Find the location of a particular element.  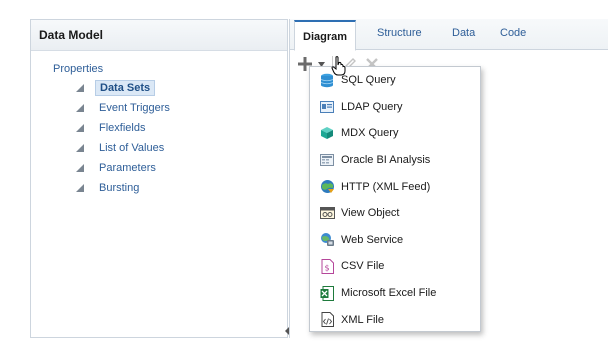

menu-item-label: MDX Query is located at coordinates (370, 133).